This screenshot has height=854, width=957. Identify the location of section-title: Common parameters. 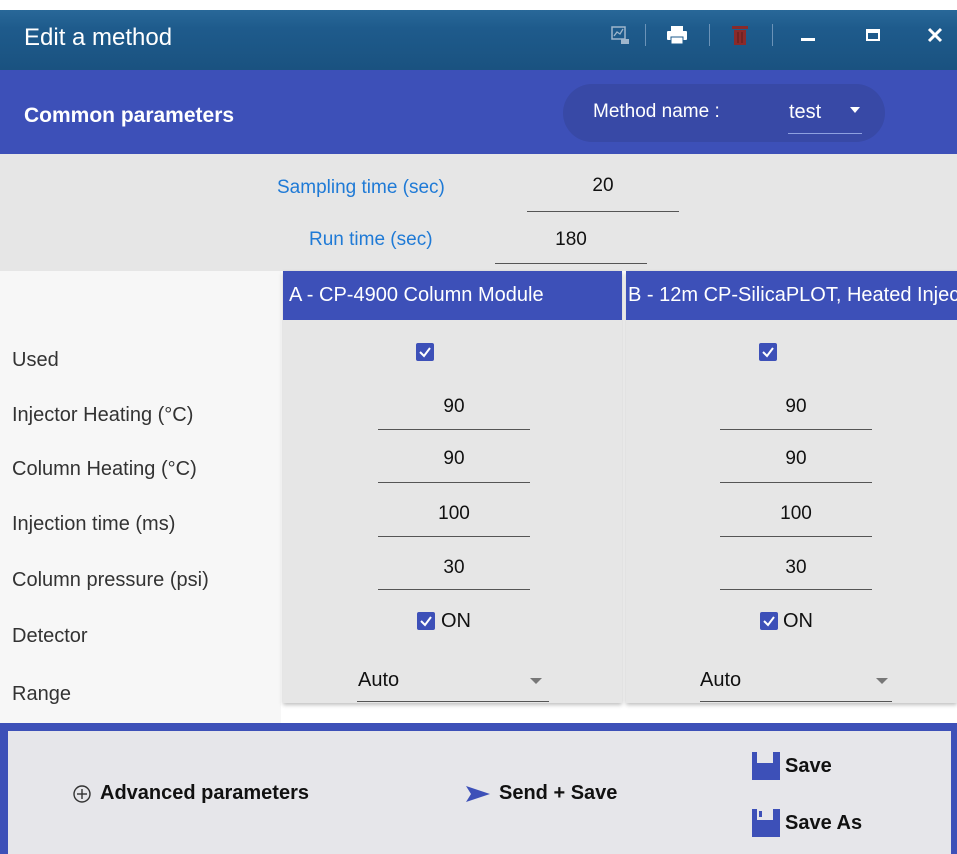
(129, 115).